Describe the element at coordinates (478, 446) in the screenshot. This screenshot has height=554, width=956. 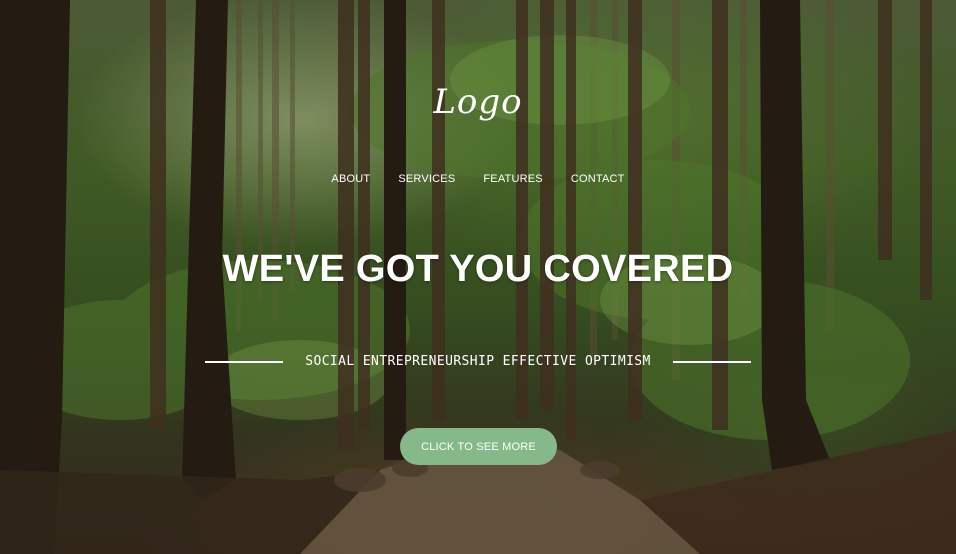
I see `see-more-button: CLICK TO SEE MORE` at that location.